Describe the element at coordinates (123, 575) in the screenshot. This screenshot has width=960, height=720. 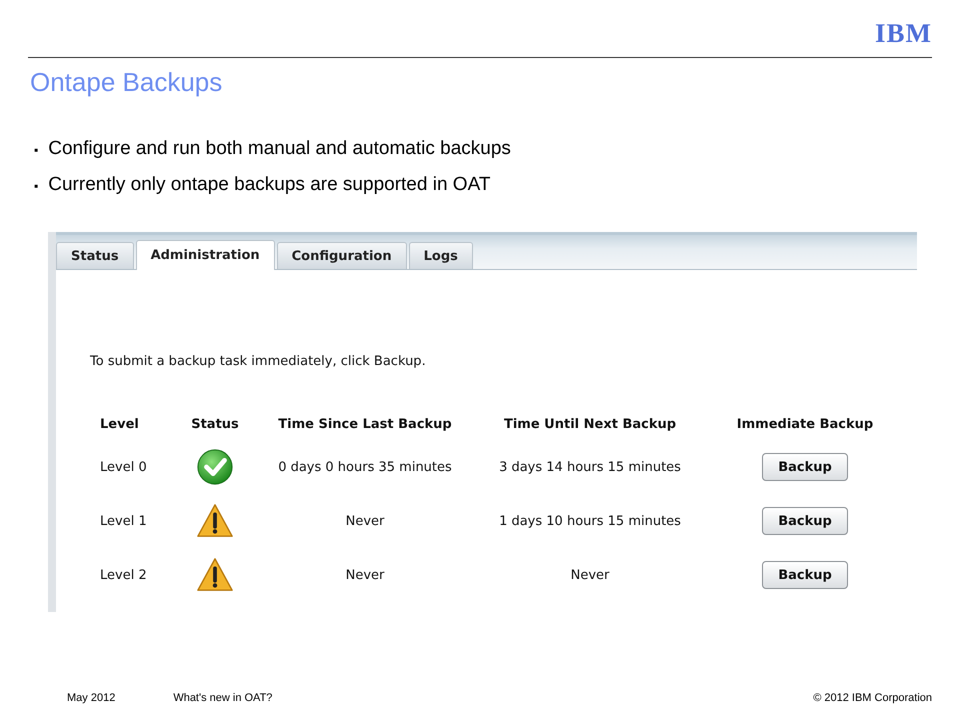
I see `table-cell-text: Level 2` at that location.